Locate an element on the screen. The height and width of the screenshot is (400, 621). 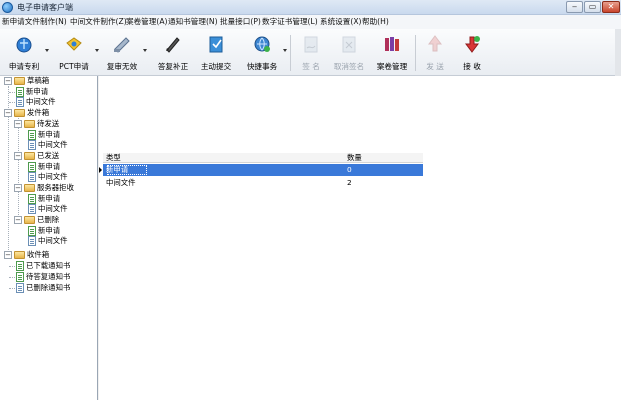
sign-icon is located at coordinates (311, 44).